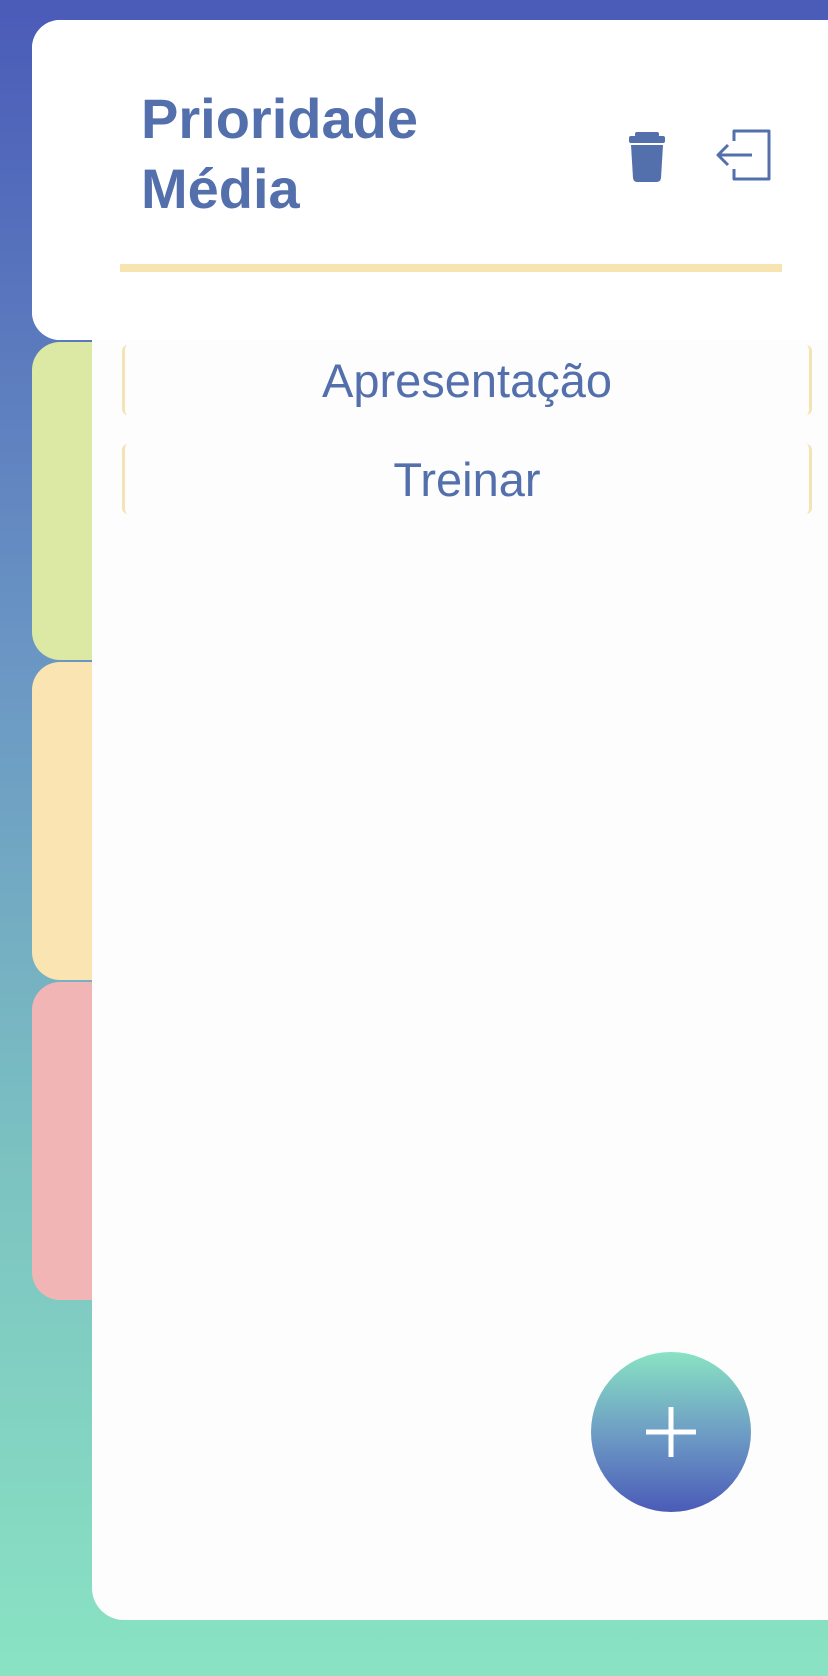  I want to click on task-item: Apresentação, so click(467, 380).